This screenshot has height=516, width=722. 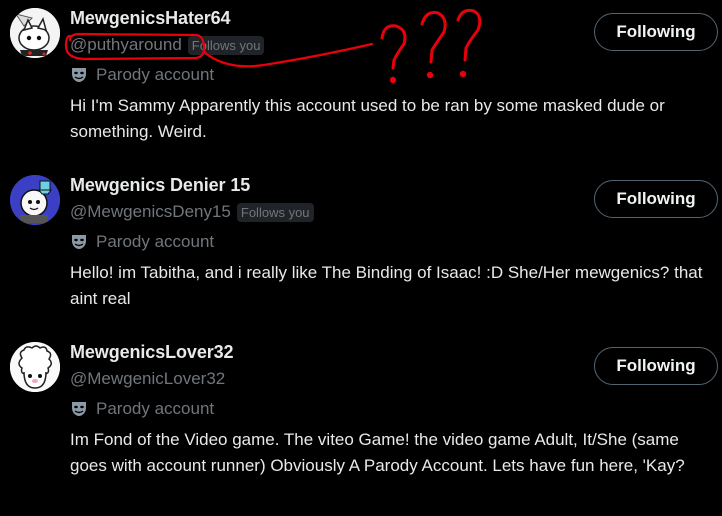 I want to click on handle: @MewgenicsDeny15, so click(x=150, y=212).